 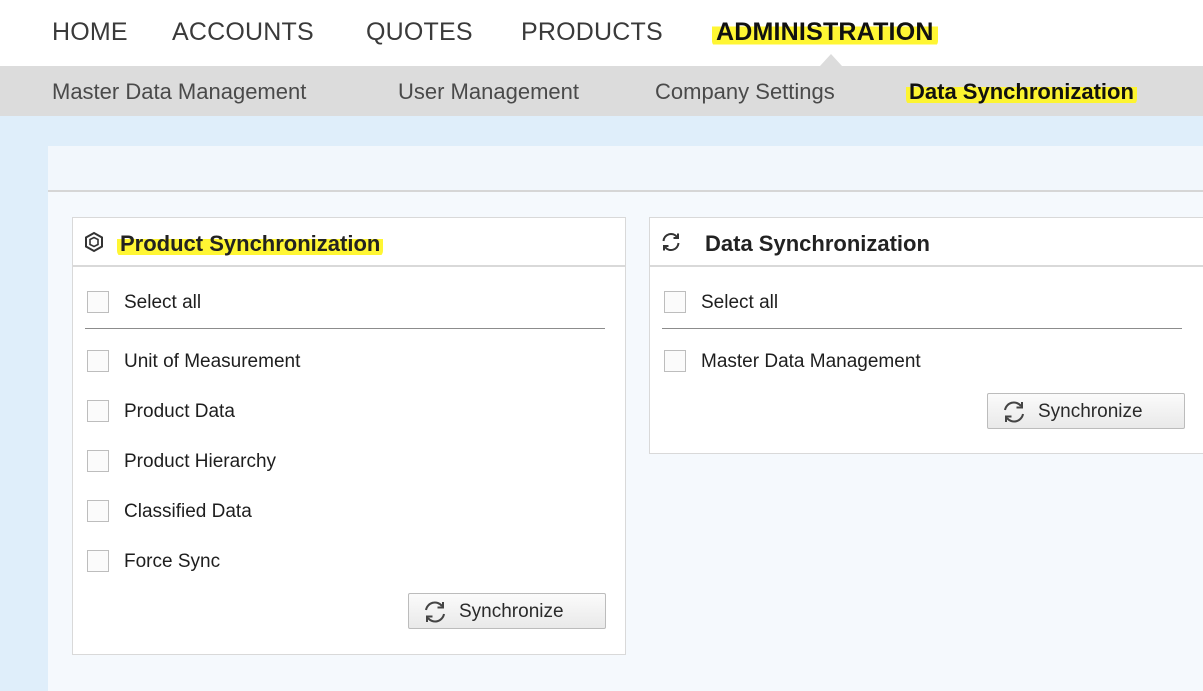 What do you see at coordinates (250, 244) in the screenshot?
I see `product-panel-title: Product Synchronization` at bounding box center [250, 244].